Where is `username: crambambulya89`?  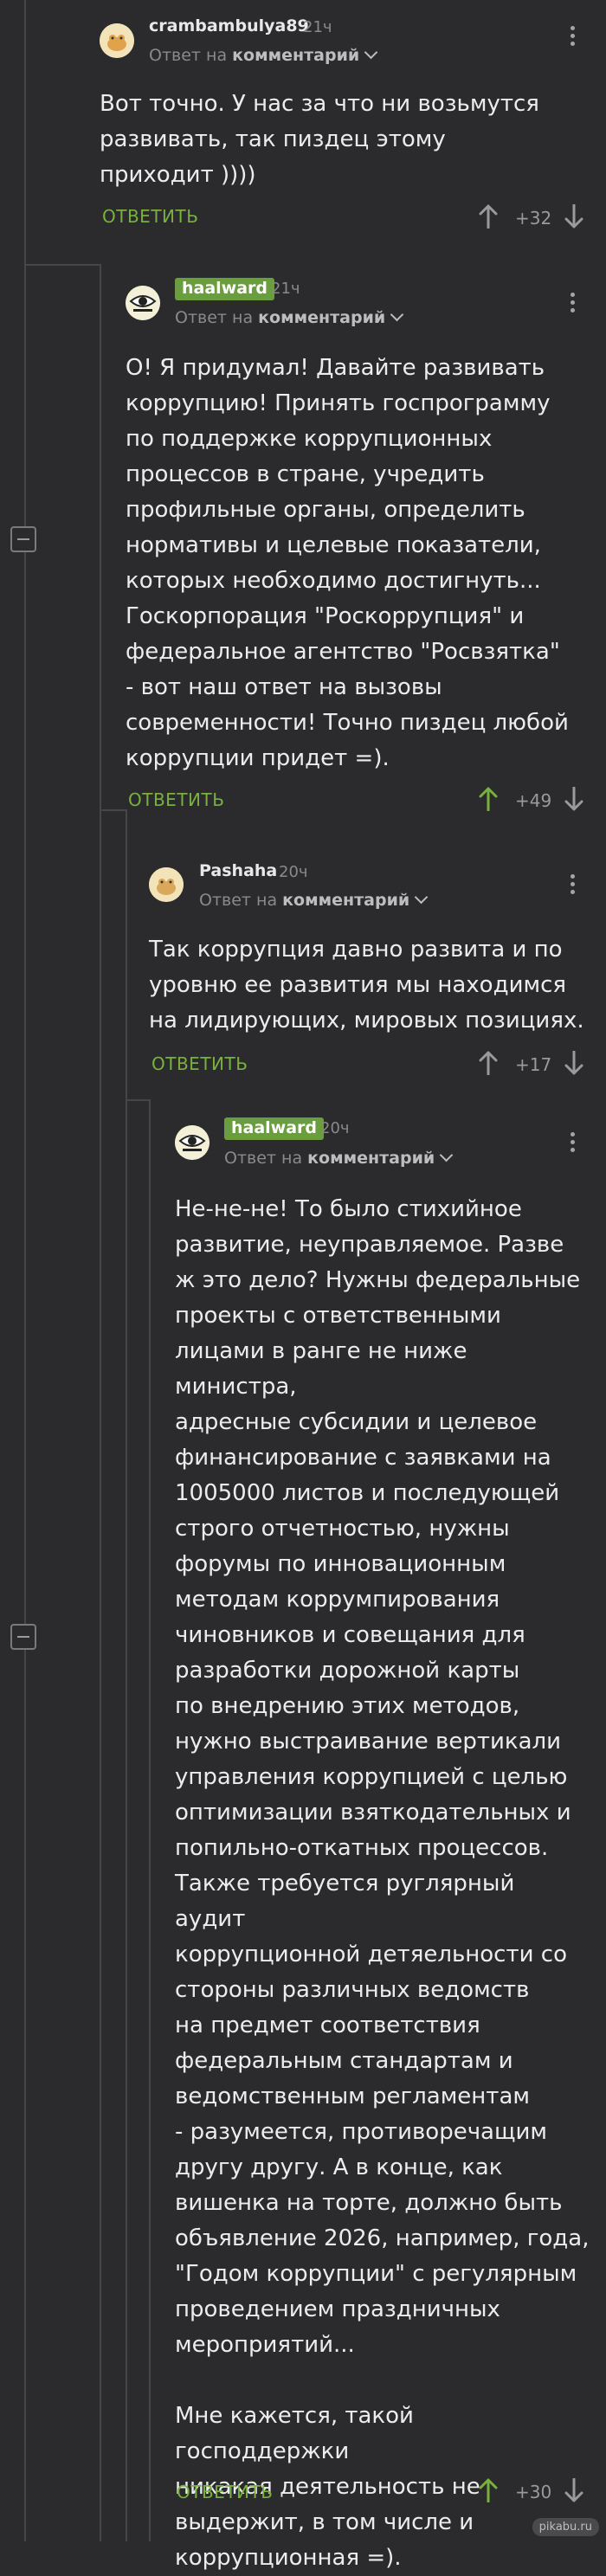
username: crambambulya89 is located at coordinates (229, 25).